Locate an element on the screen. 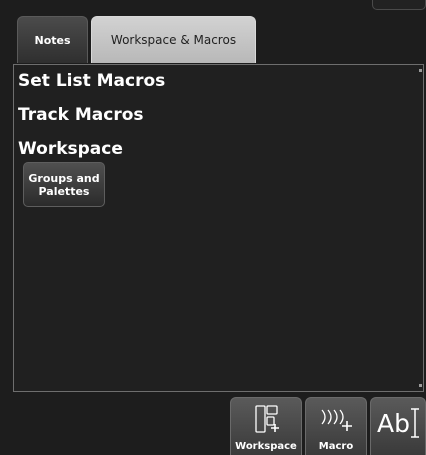 The width and height of the screenshot is (426, 455). top-edge-frame is located at coordinates (399, 5).